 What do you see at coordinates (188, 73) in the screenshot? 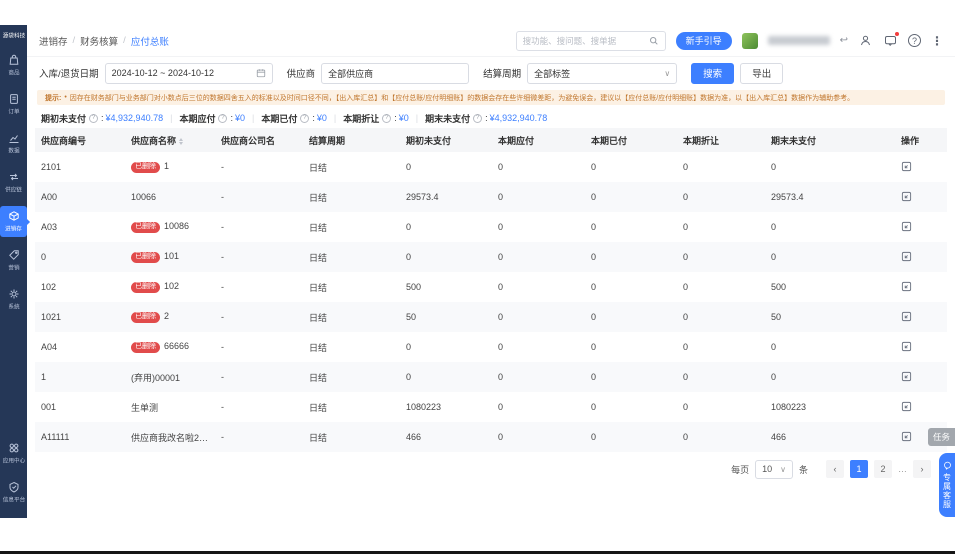
I see `date-range-input: 2024-10-12 ~ 2024-10-12` at bounding box center [188, 73].